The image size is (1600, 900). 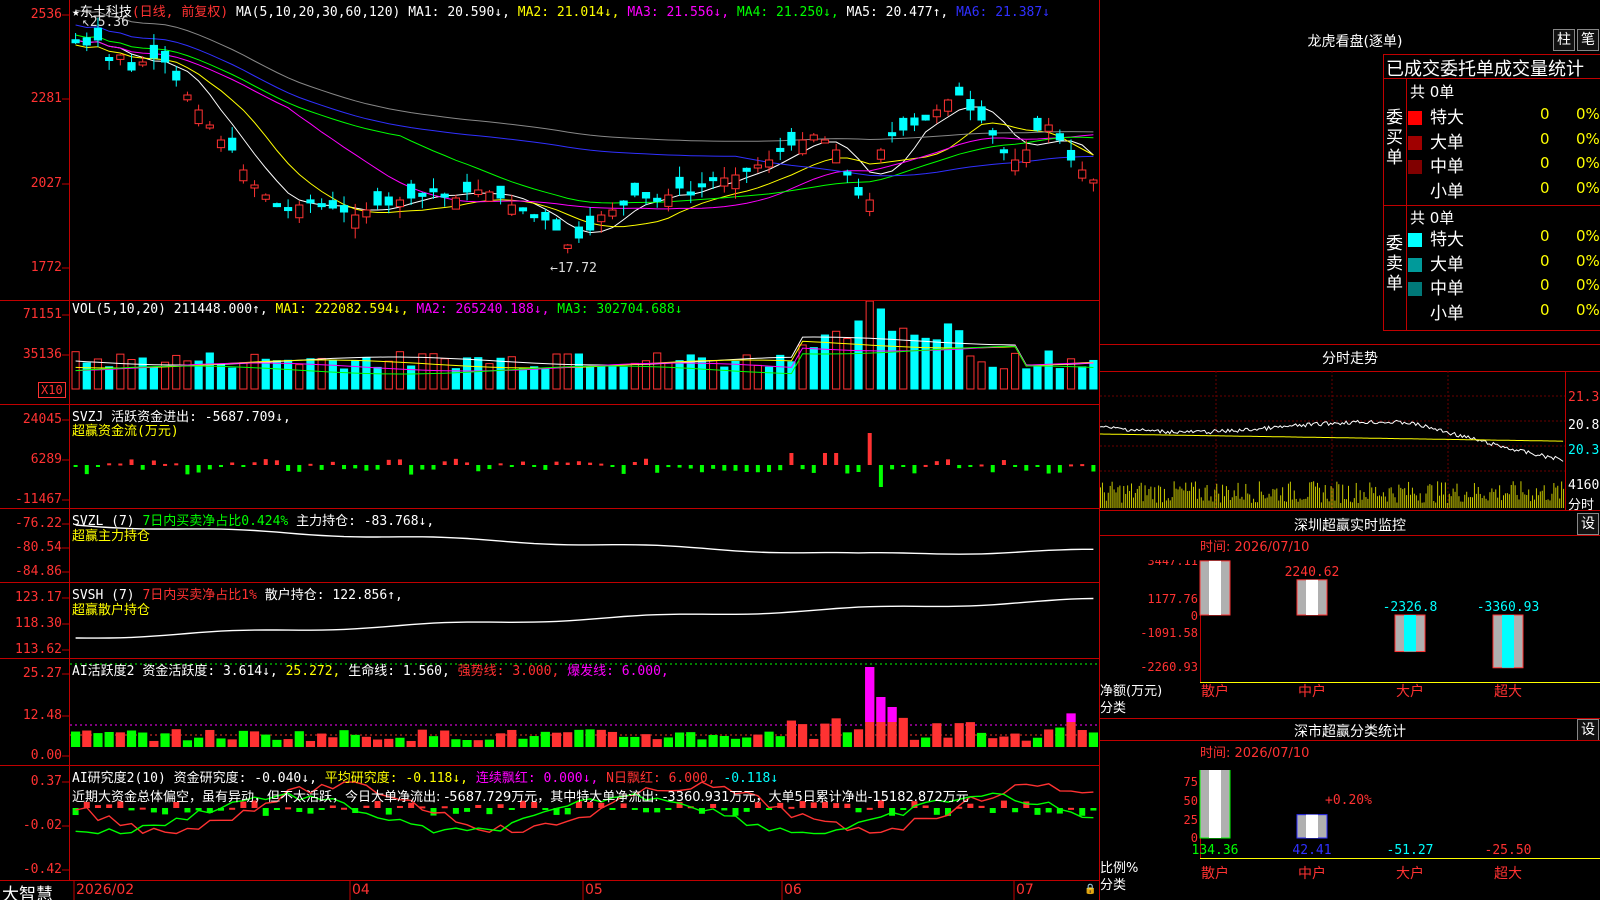 I want to click on favorite-star-icon: ★, so click(x=76, y=12).